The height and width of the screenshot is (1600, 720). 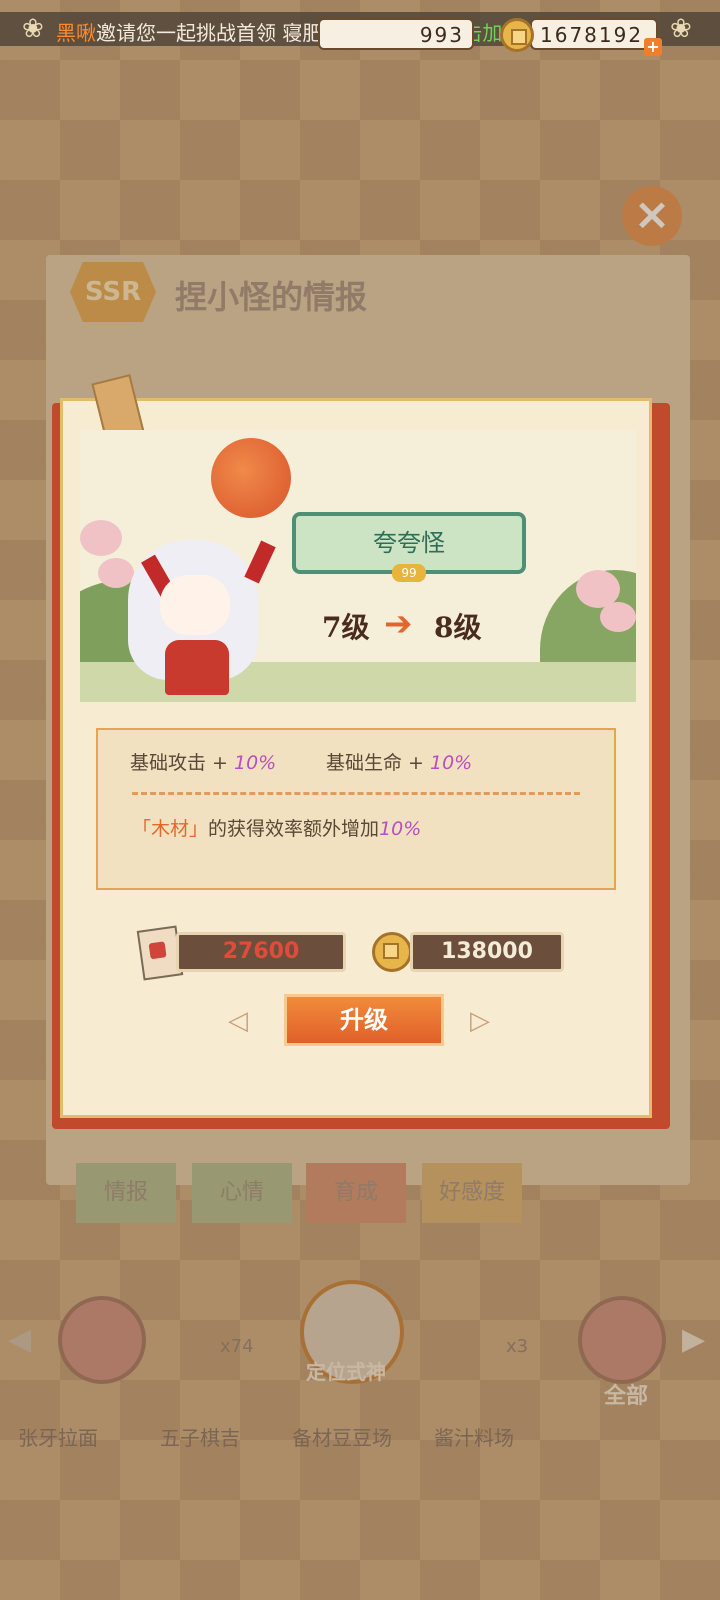 I want to click on coin-counter: 1678192, so click(x=594, y=34).